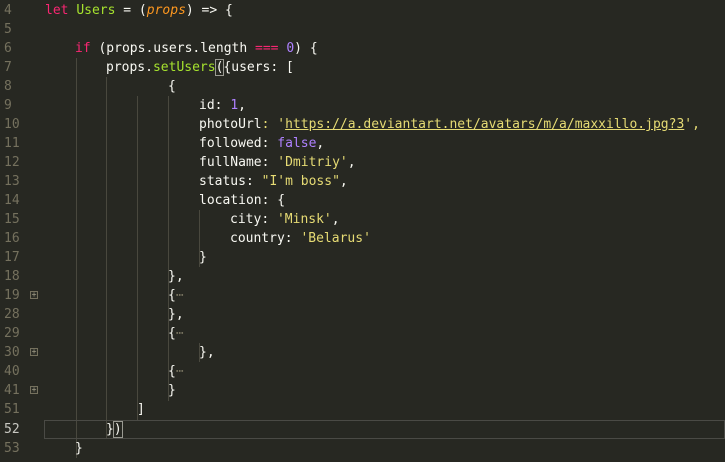  Describe the element at coordinates (335, 238) in the screenshot. I see `string-literal: 'Belarus'` at that location.